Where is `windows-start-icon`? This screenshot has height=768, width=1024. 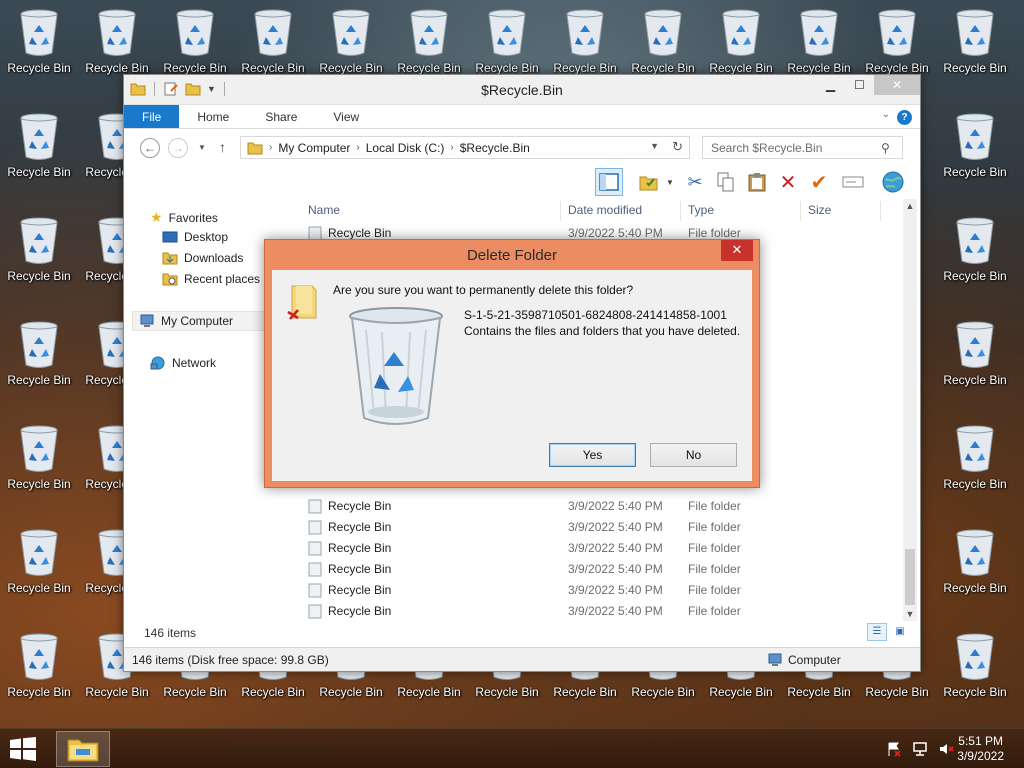
windows-start-icon is located at coordinates (23, 749).